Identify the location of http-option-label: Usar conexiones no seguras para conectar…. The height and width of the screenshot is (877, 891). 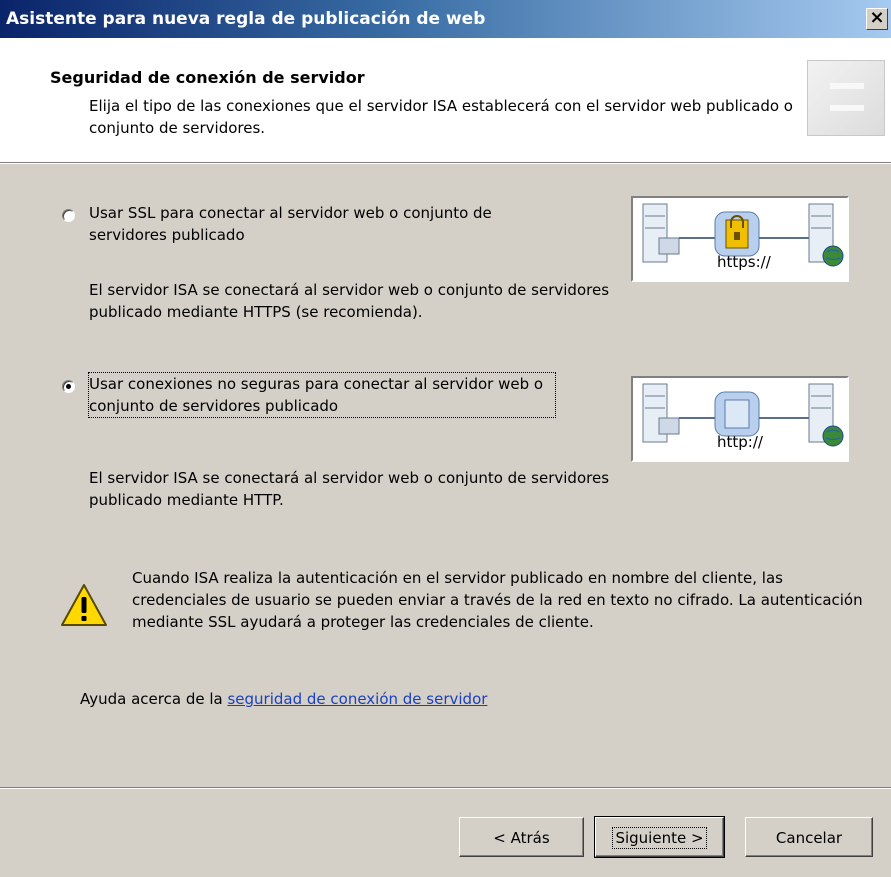
(322, 395).